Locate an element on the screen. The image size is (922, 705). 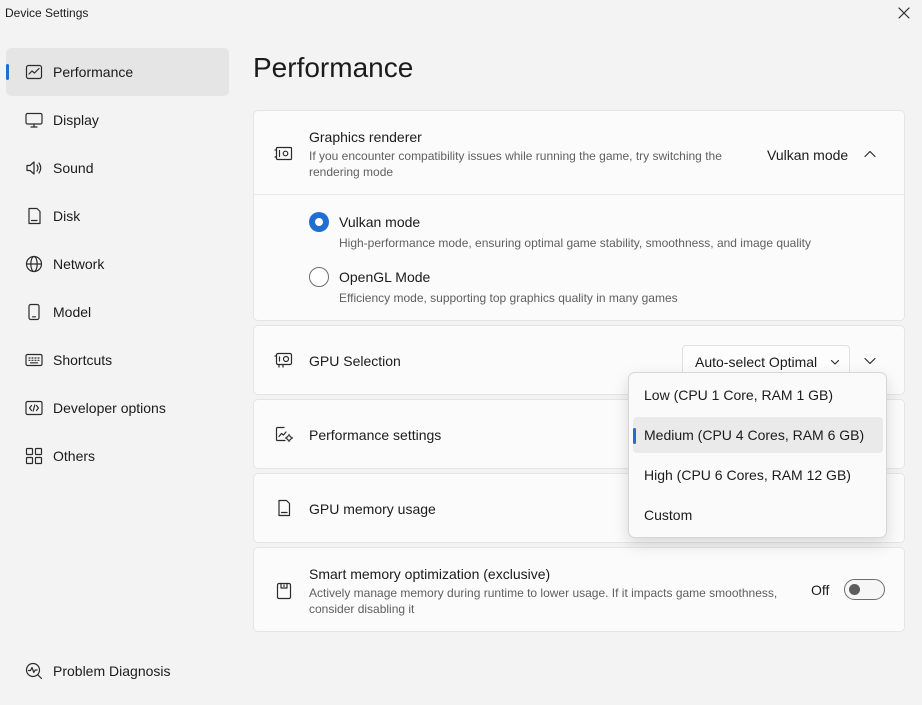
sidebar-item-label: Developer options is located at coordinates (109, 408).